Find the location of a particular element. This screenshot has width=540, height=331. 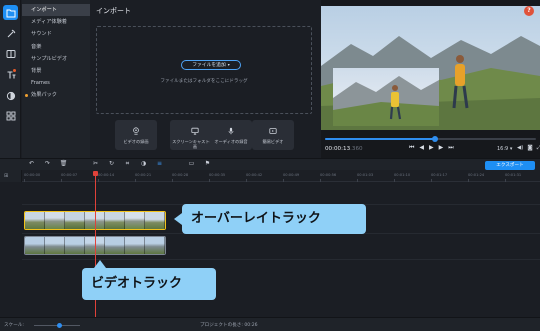

crop-icon: ⌗ is located at coordinates (127, 164).